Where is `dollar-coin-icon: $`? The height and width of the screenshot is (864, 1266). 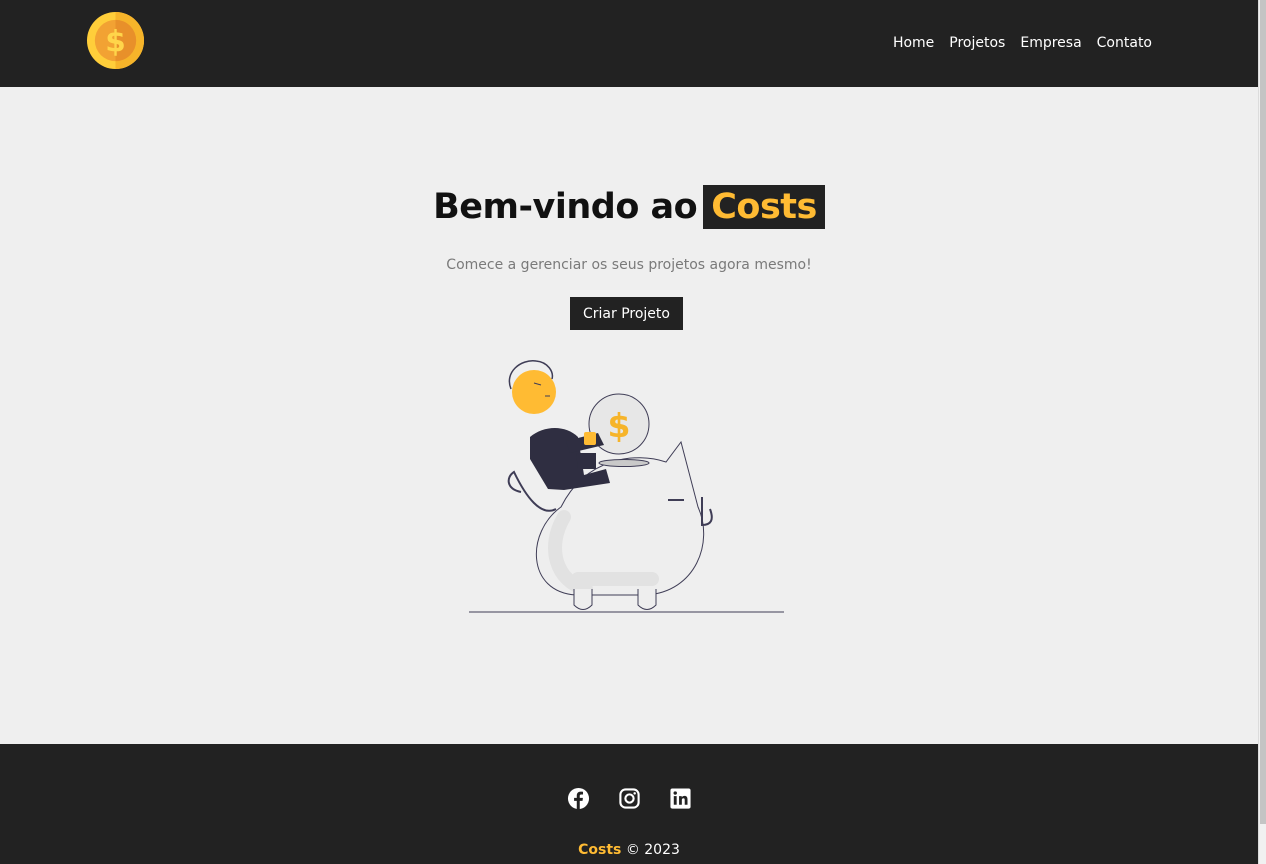
dollar-coin-icon: $ is located at coordinates (115, 40).